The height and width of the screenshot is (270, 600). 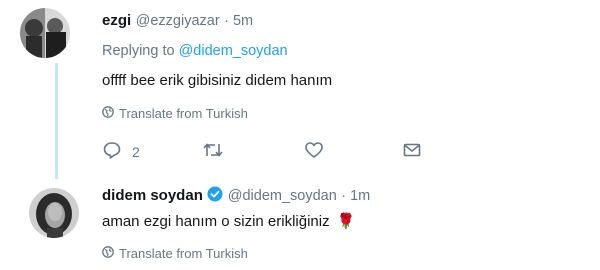 I want to click on retweet-icon, so click(x=213, y=151).